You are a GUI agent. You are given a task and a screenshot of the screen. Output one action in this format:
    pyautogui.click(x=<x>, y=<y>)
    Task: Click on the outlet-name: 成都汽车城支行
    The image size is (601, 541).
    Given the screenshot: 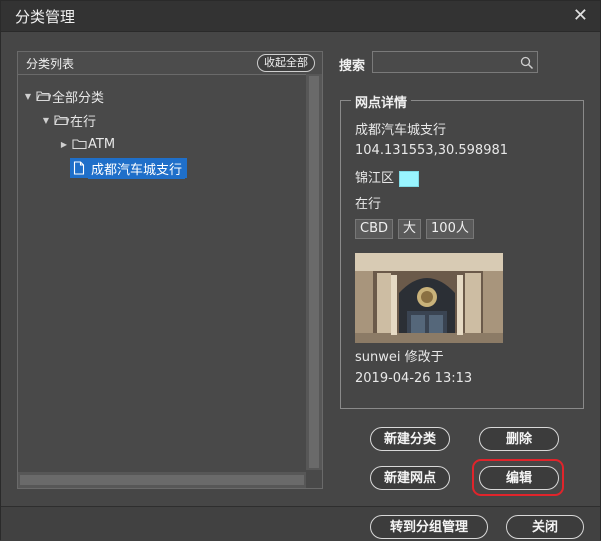 What is the action you would take?
    pyautogui.click(x=401, y=130)
    